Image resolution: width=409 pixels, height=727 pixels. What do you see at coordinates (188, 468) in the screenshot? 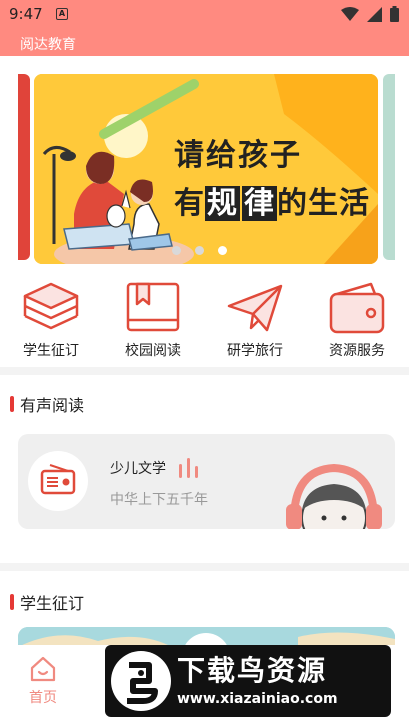
I see `audio-wave-icon` at bounding box center [188, 468].